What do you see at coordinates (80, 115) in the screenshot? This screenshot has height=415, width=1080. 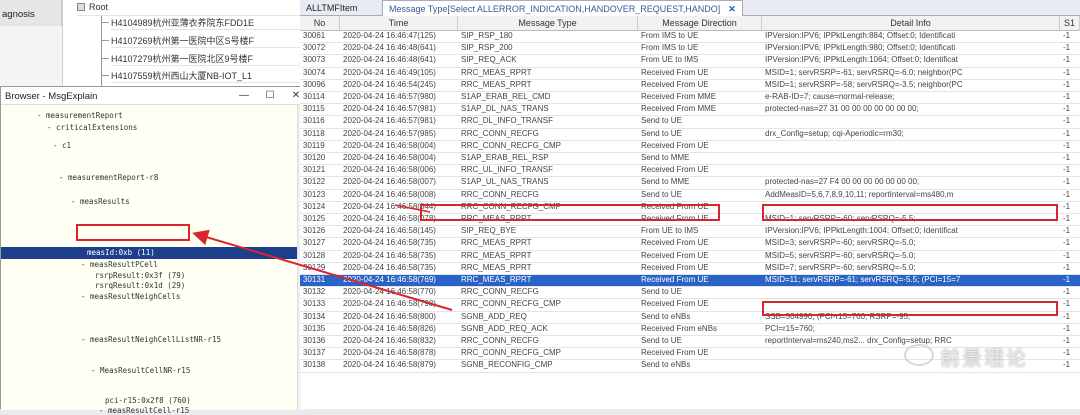 I see `tree-node: - measurementReport` at bounding box center [80, 115].